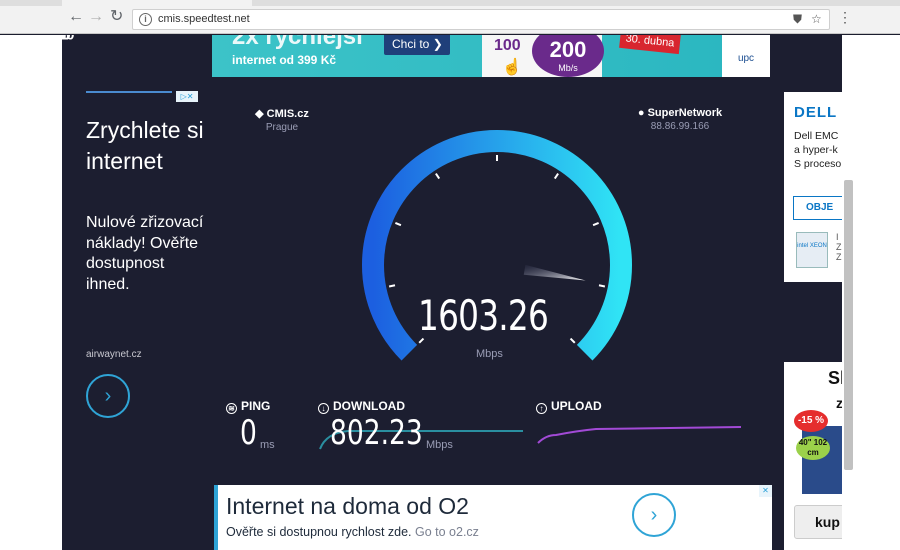 Image resolution: width=900 pixels, height=550 pixels. I want to click on ad-choices-icon: ▷✕, so click(187, 96).